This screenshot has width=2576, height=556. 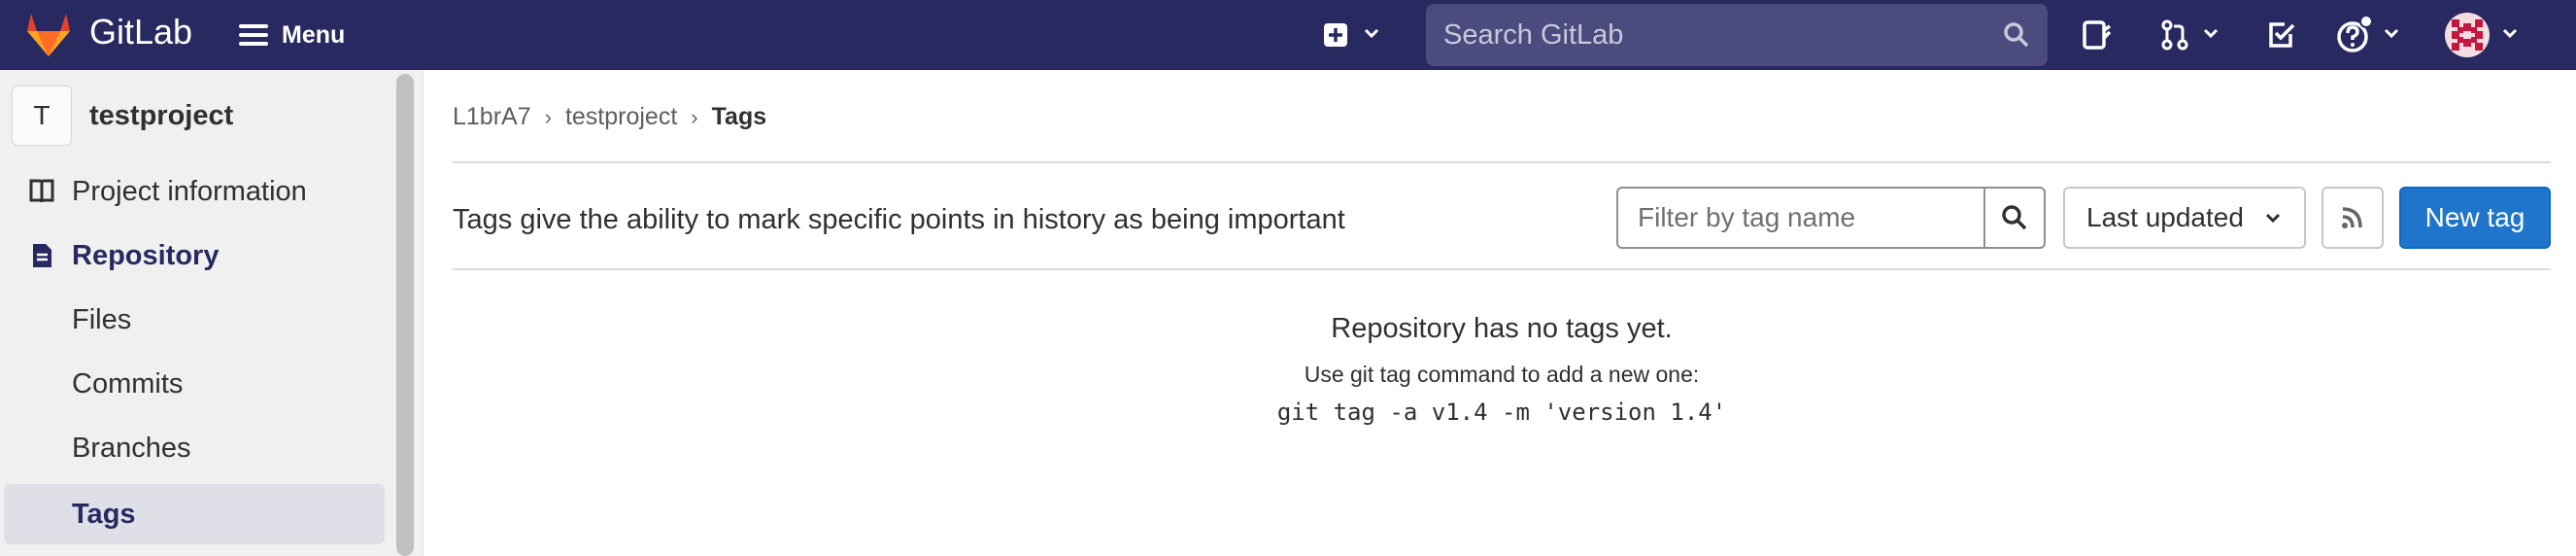 I want to click on sidebar-scrollbar, so click(x=405, y=315).